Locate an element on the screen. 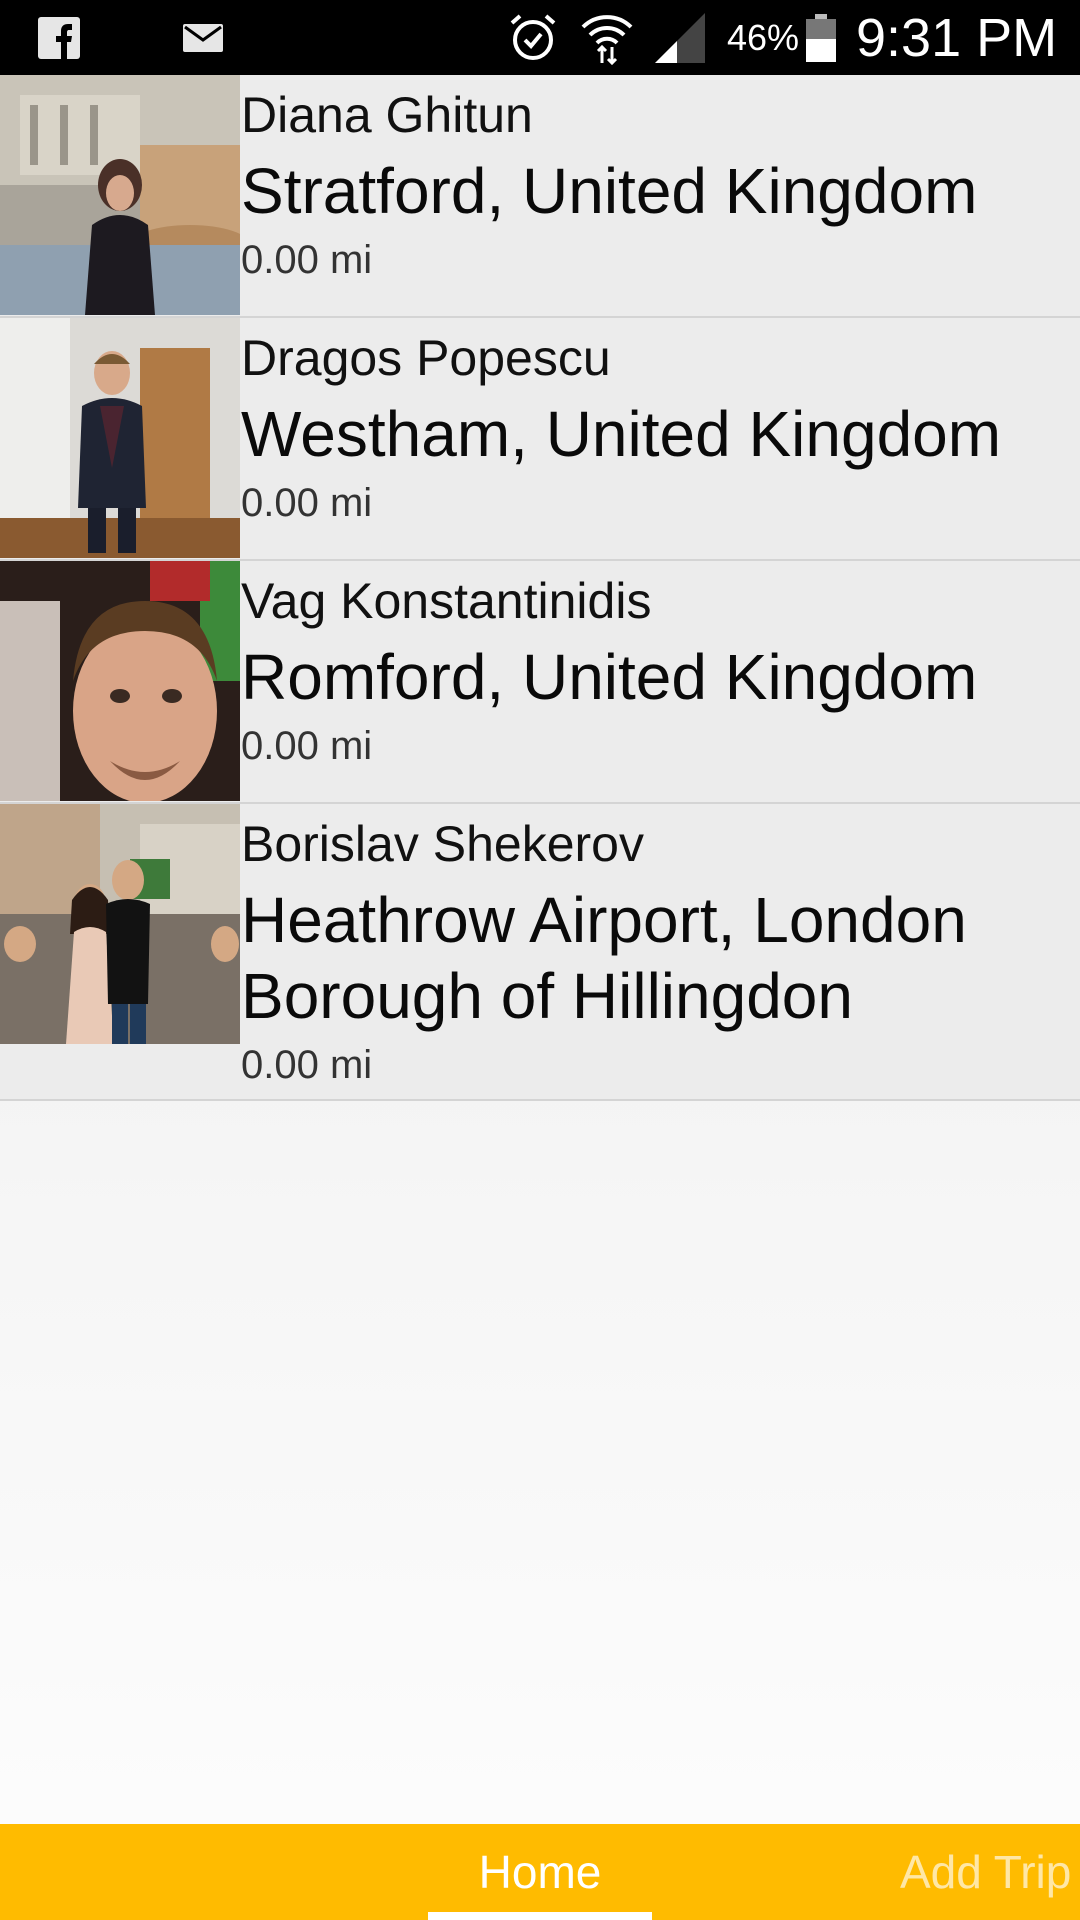 The width and height of the screenshot is (1080, 1920). battery-percent: 46% is located at coordinates (763, 37).